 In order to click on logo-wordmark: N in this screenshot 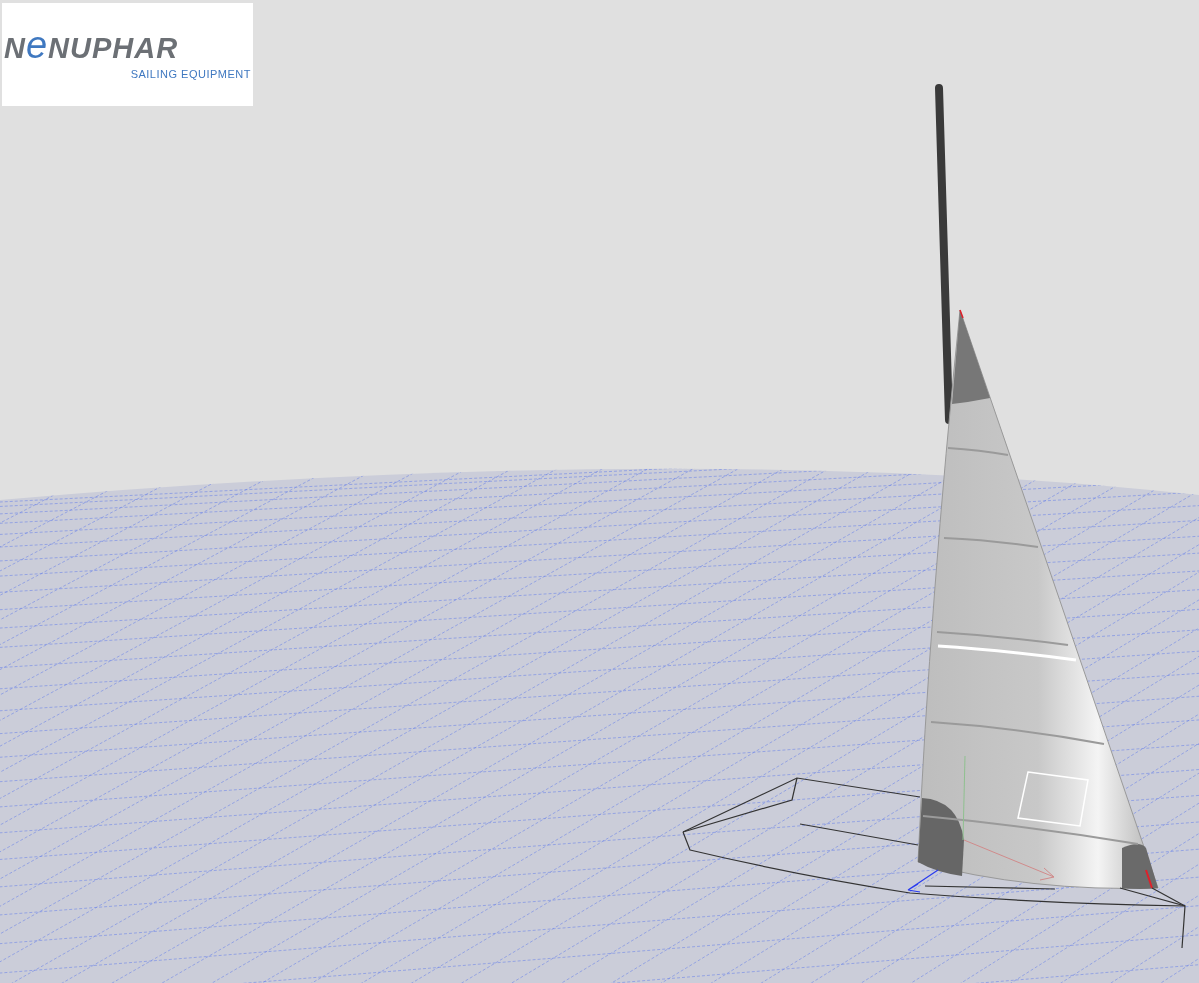, I will do `click(15, 49)`.